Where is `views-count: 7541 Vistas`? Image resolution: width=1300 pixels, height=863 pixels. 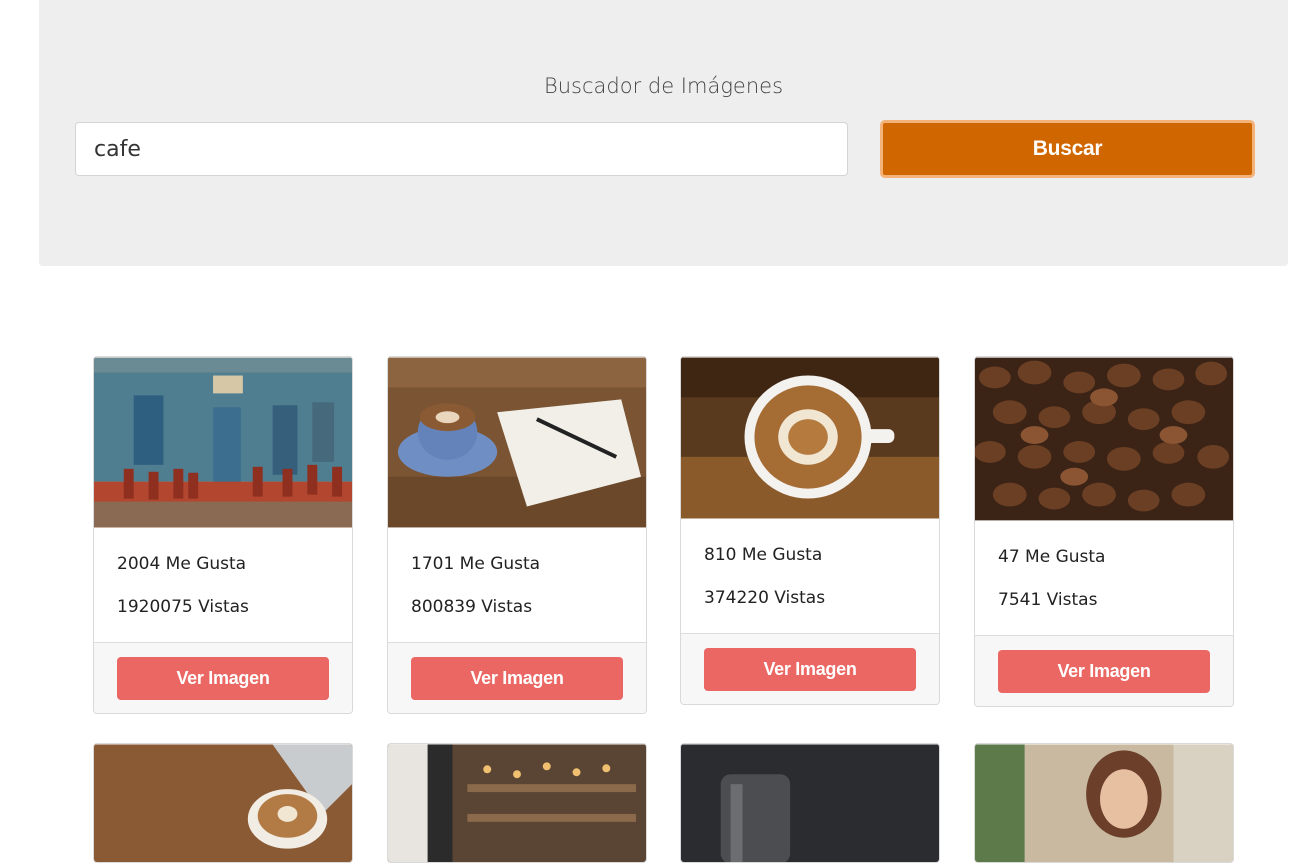
views-count: 7541 Vistas is located at coordinates (1048, 600).